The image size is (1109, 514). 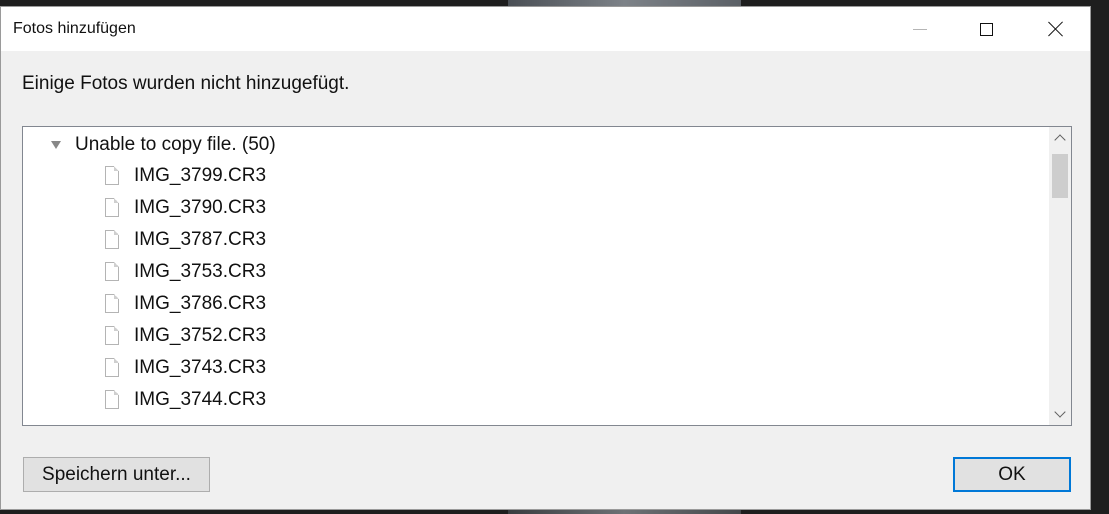 I want to click on scroll-down-button, so click(x=1060, y=414).